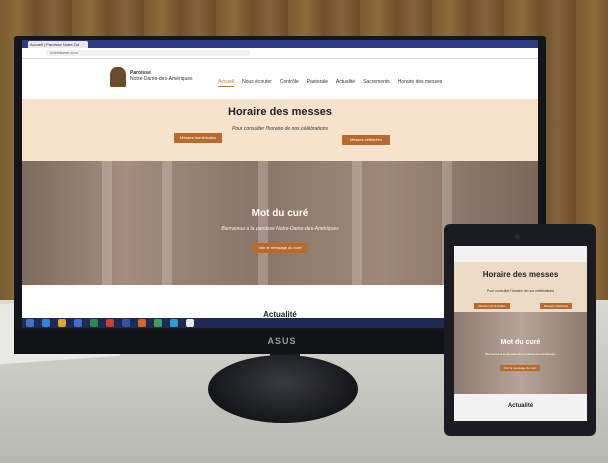 The image size is (608, 463). What do you see at coordinates (289, 83) in the screenshot?
I see `nav-controle: Contrôle` at bounding box center [289, 83].